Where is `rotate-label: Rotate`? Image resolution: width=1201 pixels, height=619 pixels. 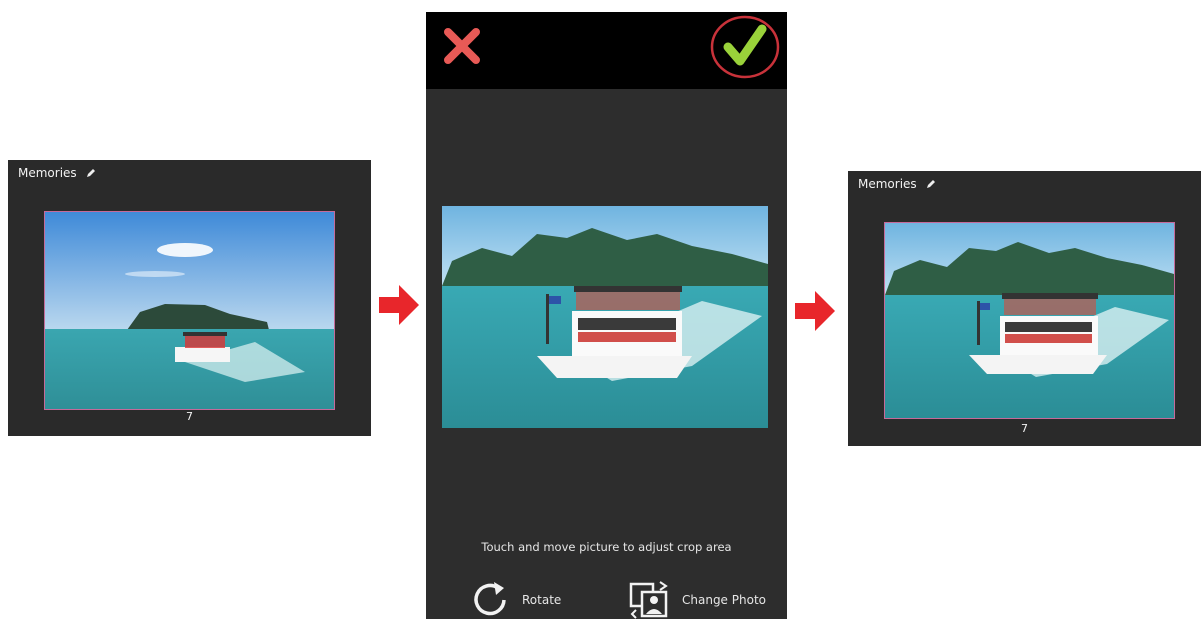 rotate-label: Rotate is located at coordinates (542, 600).